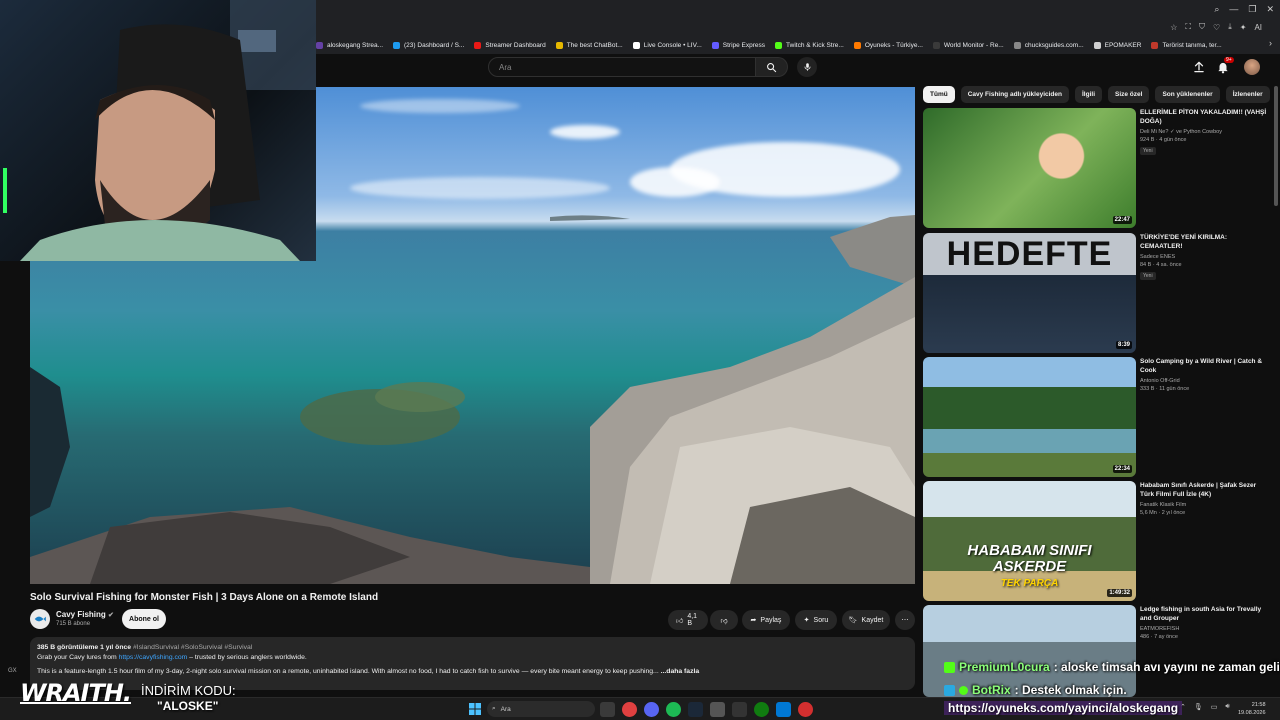 The image size is (1280, 720). Describe the element at coordinates (1276, 146) in the screenshot. I see `scrollbar` at that location.